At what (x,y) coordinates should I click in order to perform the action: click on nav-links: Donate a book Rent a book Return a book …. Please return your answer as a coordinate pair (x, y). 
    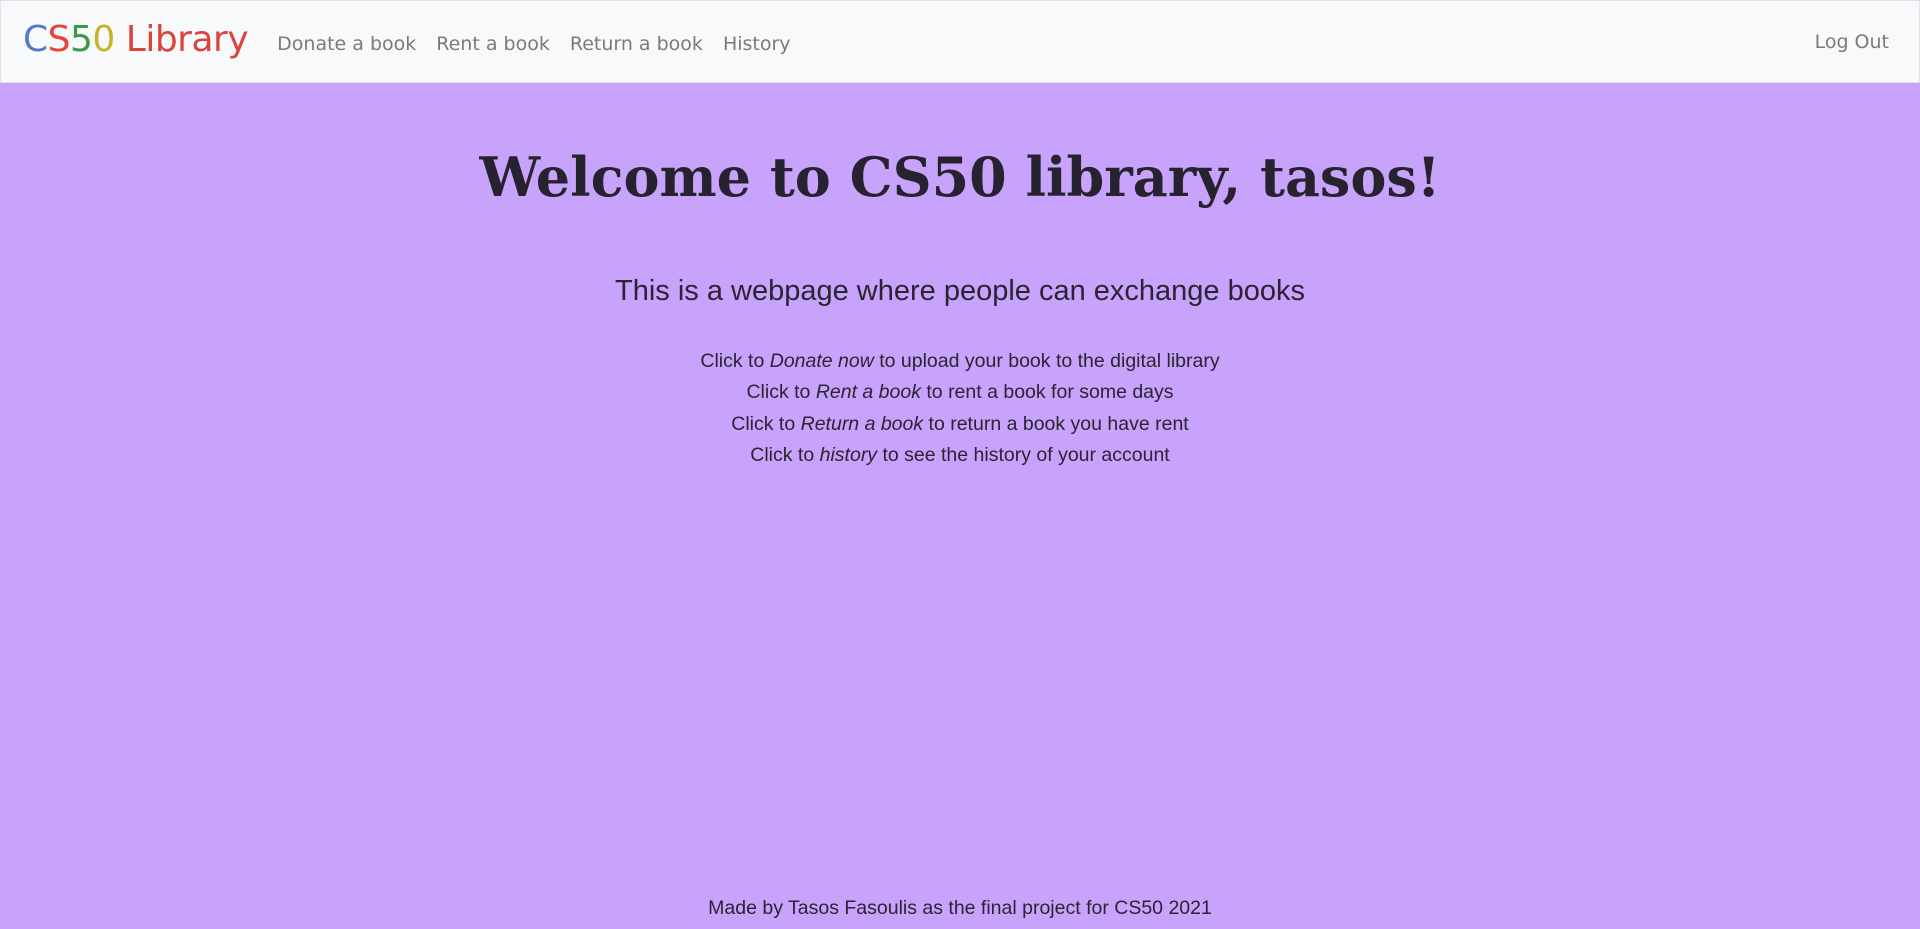
    Looking at the image, I should click on (533, 42).